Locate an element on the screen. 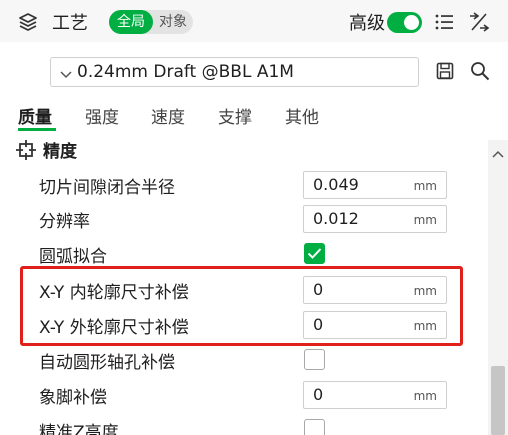 The image size is (508, 435). preset-name: 0.24mm Draft @BBL A1M is located at coordinates (185, 72).